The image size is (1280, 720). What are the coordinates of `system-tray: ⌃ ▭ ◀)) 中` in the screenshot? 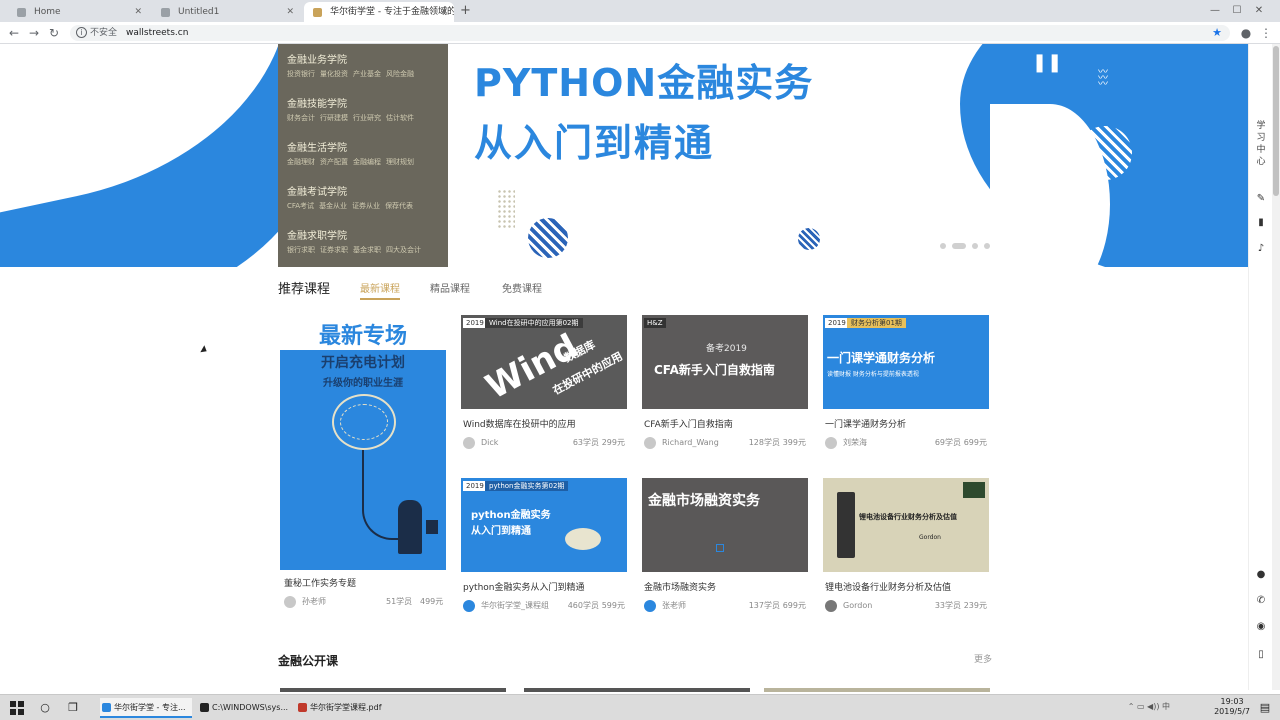 It's located at (1149, 706).